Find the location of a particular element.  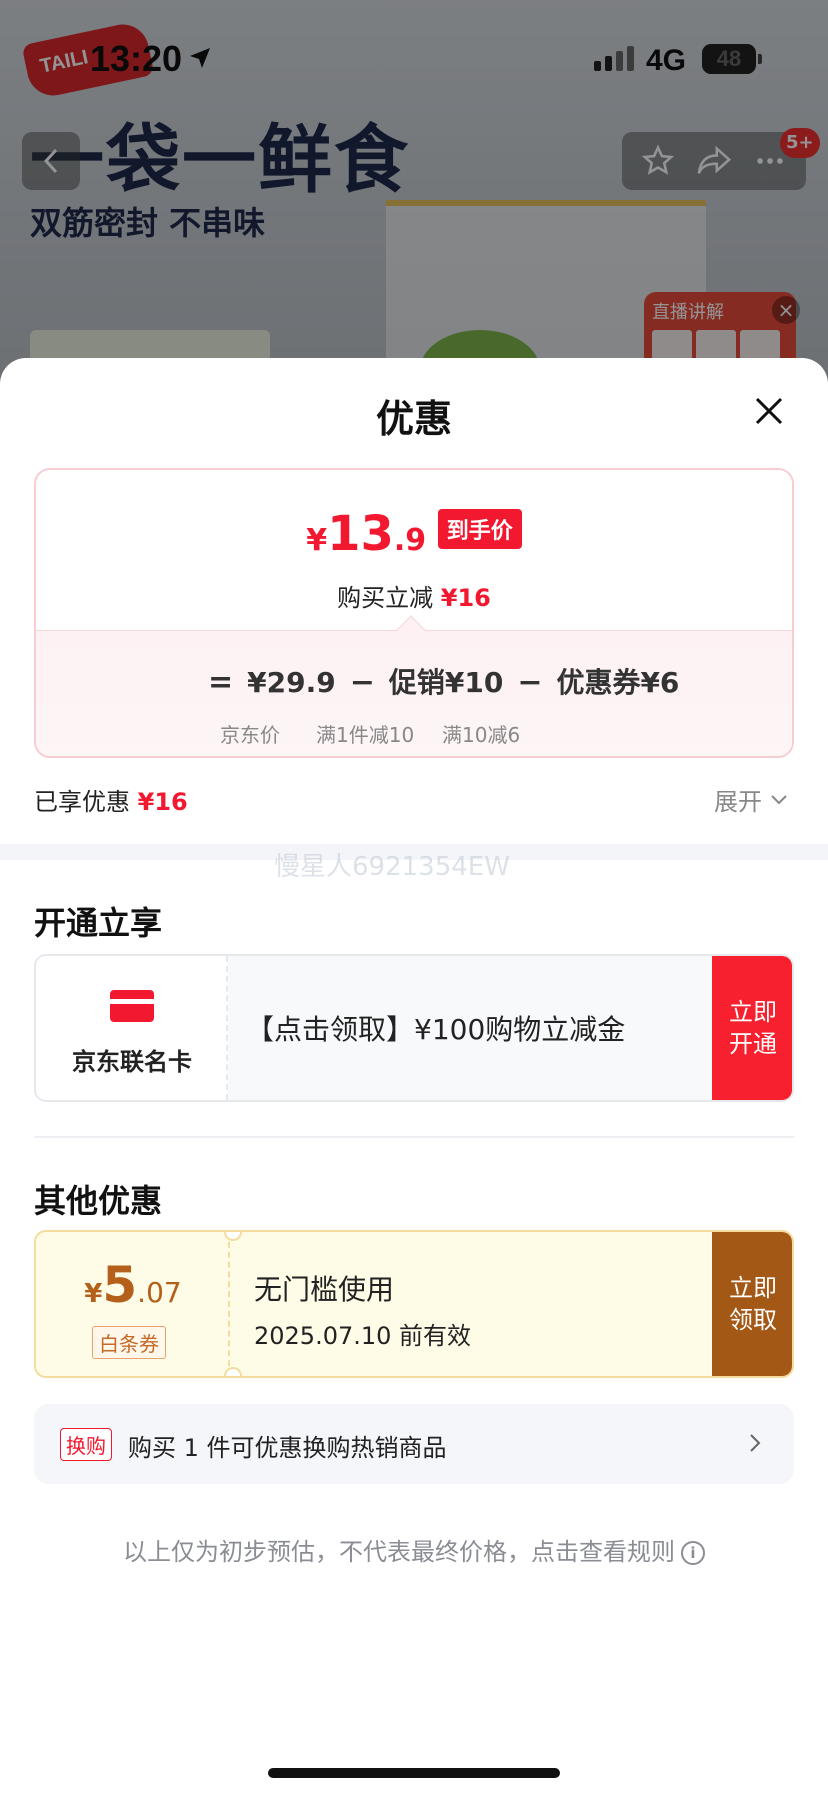

final-price: ¥13.9 到手价 is located at coordinates (414, 534).